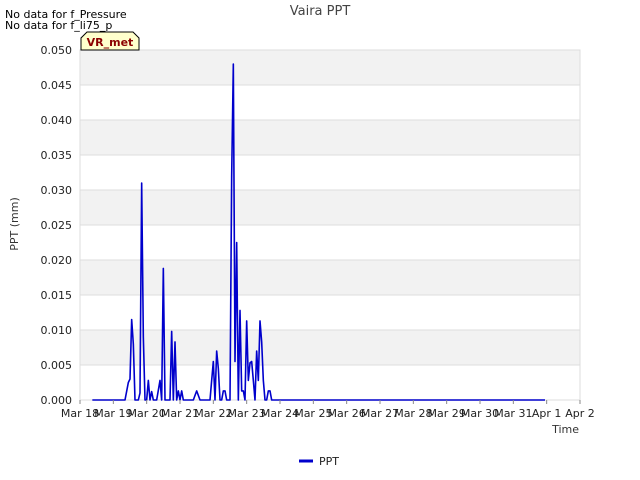  What do you see at coordinates (547, 413) in the screenshot?
I see `x-tick-label: Apr 1` at bounding box center [547, 413].